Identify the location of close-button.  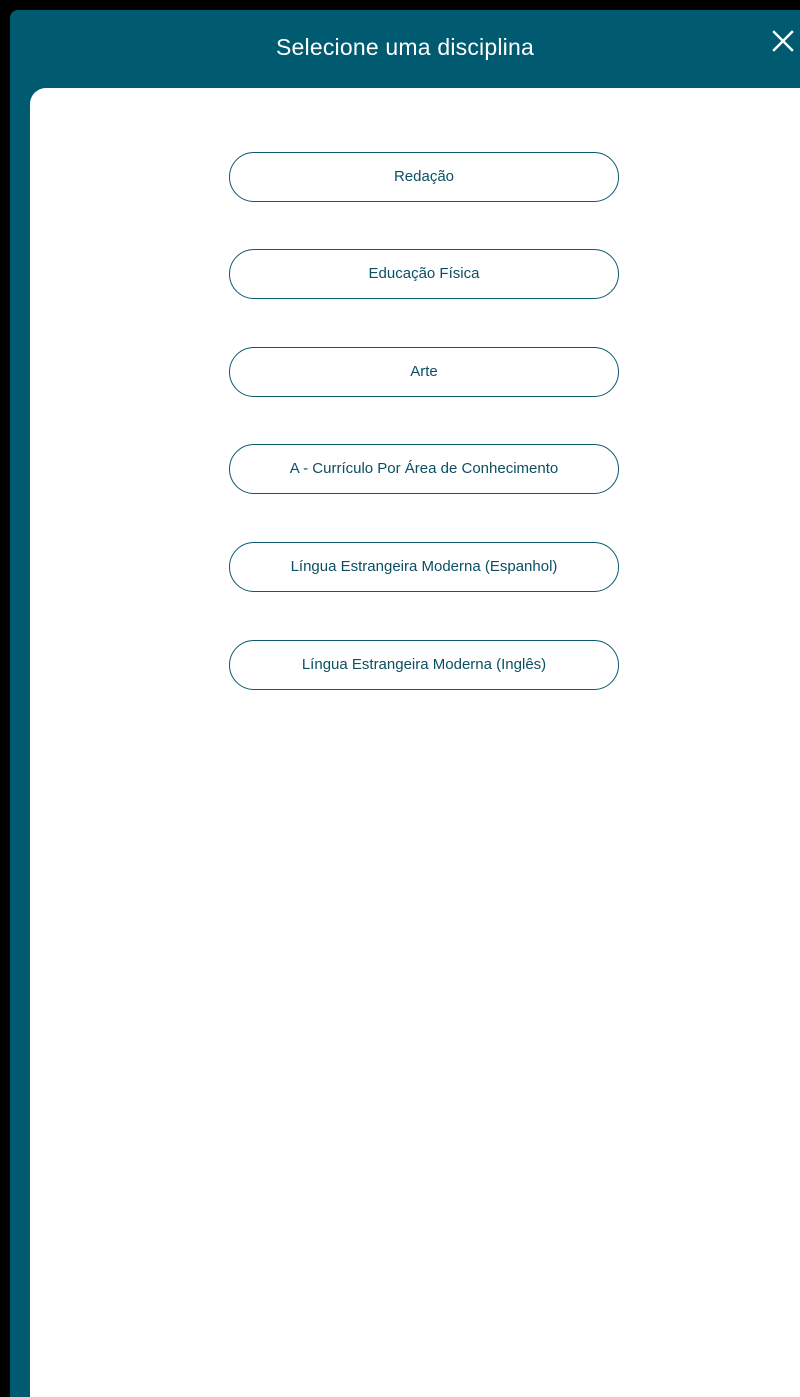
(783, 41).